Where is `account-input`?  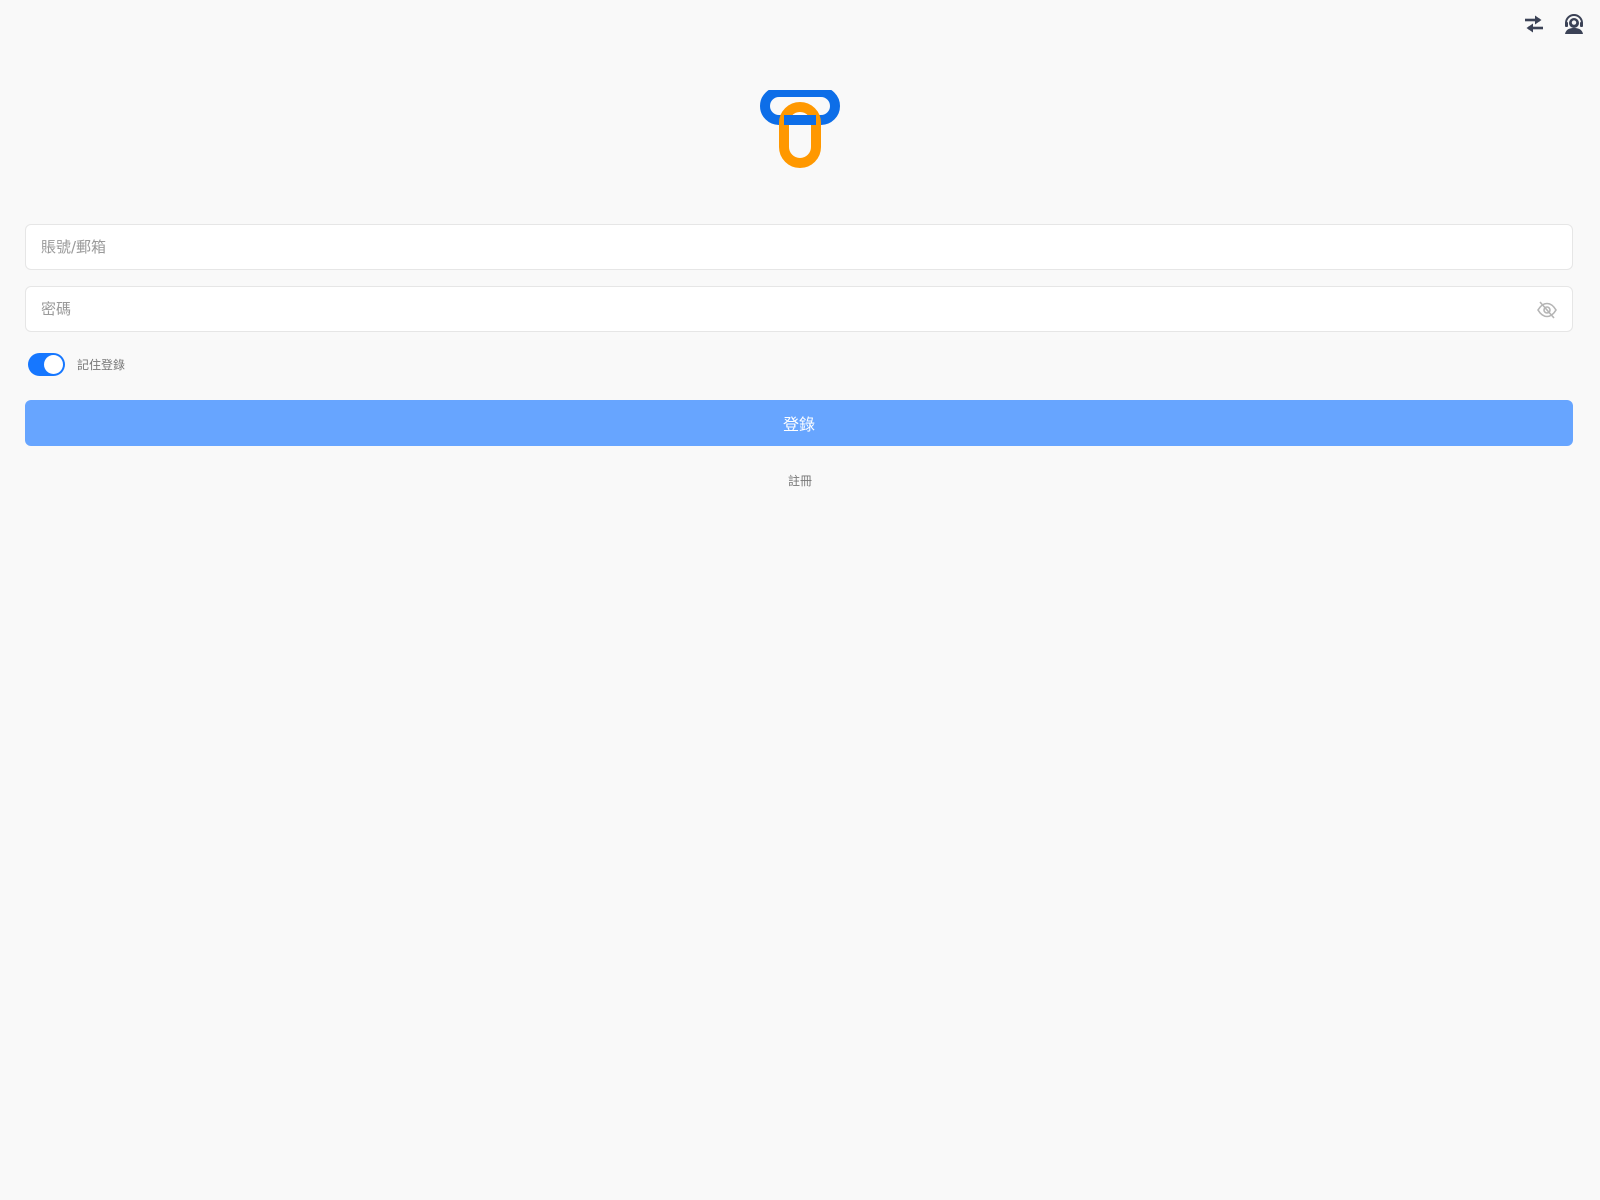
account-input is located at coordinates (799, 247).